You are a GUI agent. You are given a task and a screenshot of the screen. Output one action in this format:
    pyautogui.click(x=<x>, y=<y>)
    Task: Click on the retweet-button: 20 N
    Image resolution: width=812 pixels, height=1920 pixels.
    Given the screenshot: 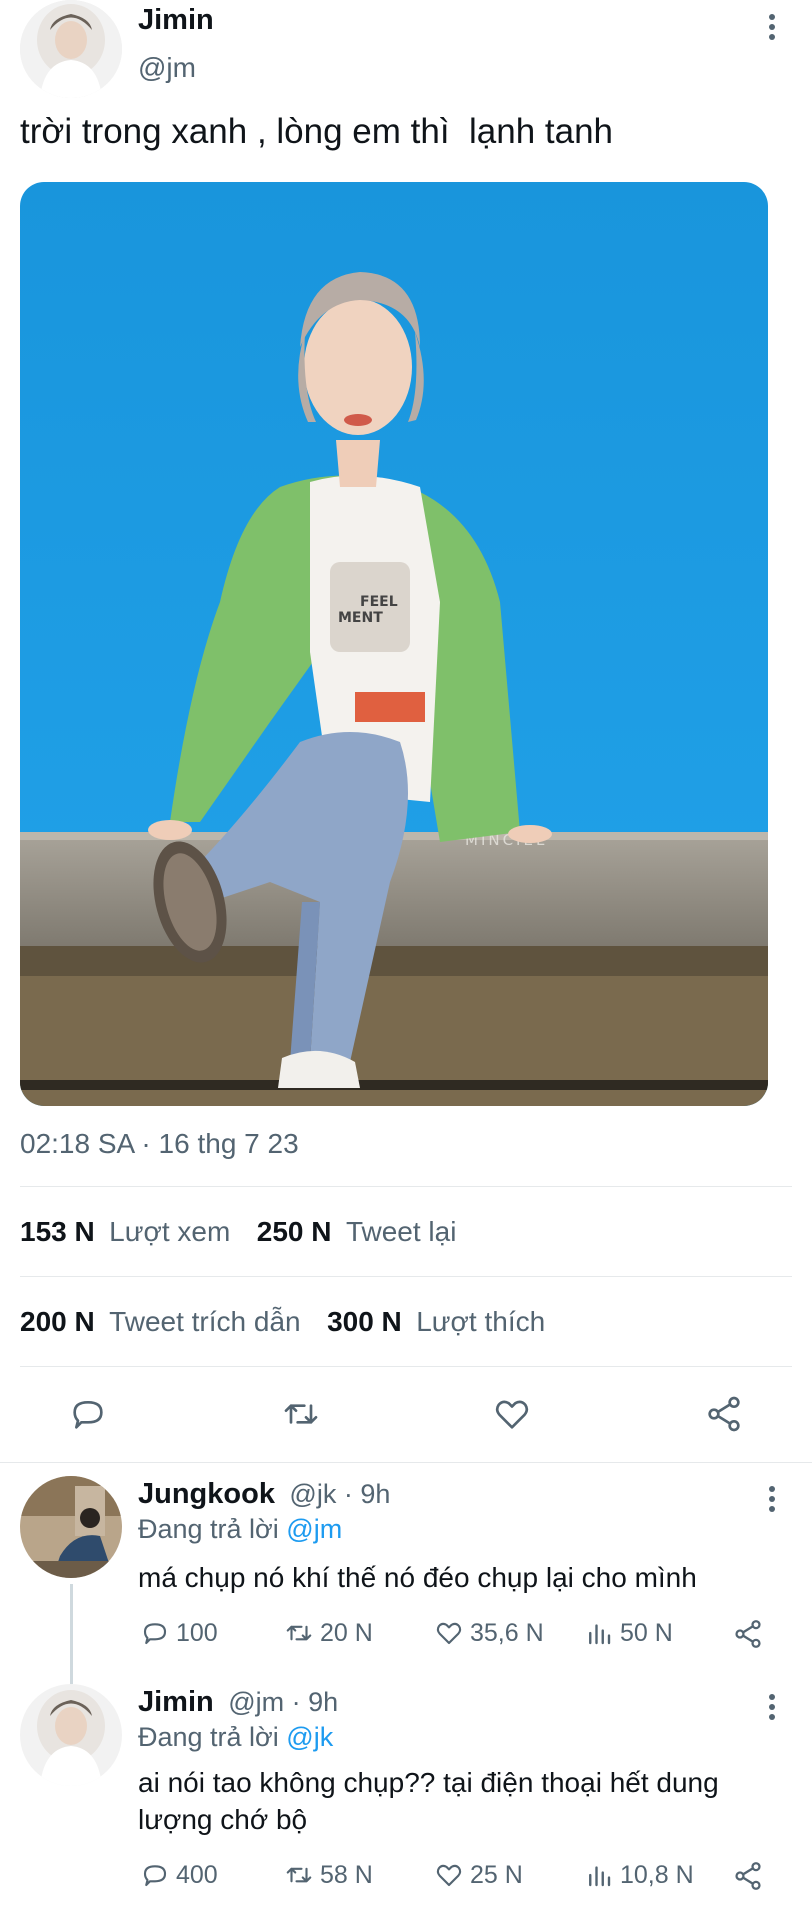 What is the action you would take?
    pyautogui.click(x=328, y=1633)
    